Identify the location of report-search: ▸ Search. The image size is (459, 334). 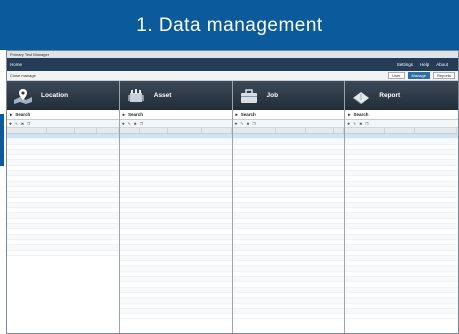
(401, 115).